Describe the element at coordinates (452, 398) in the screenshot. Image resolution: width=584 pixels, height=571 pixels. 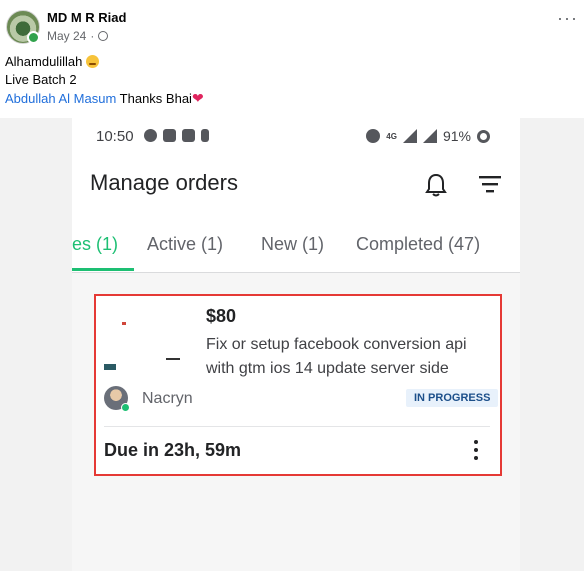
I see `status-badge: IN PROGRESS` at that location.